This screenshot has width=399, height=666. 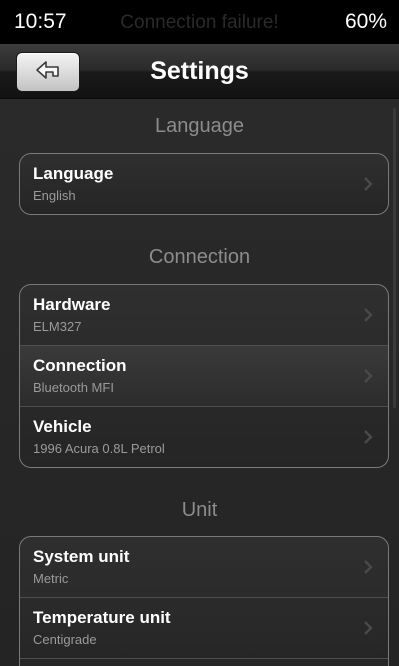 I want to click on status-bar: 10:57 Connection failure! 60%, so click(x=199, y=22).